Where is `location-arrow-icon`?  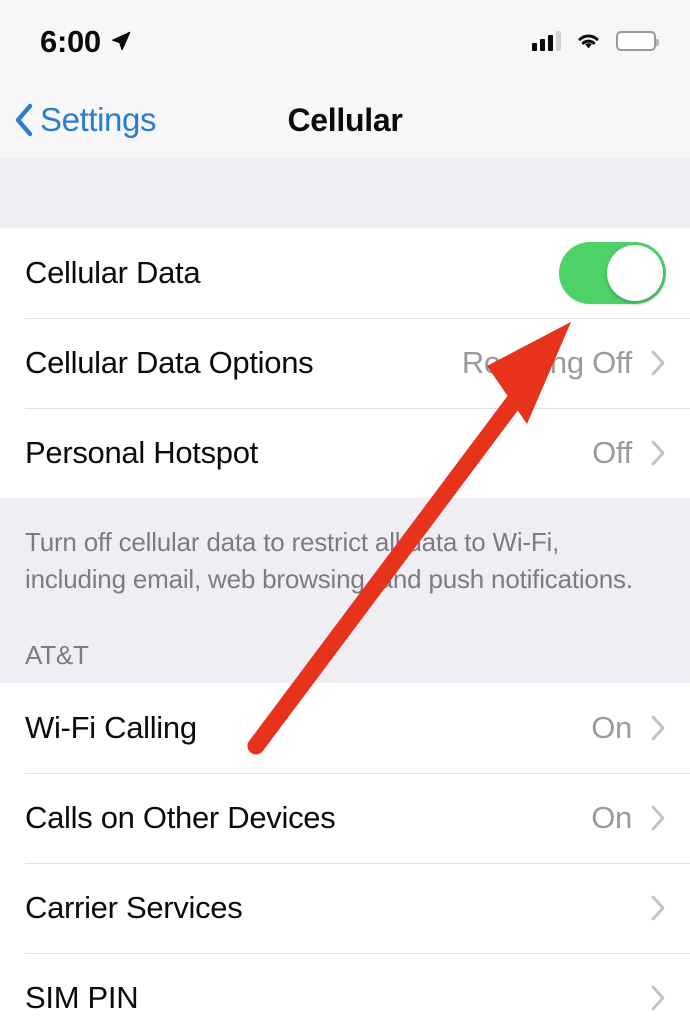 location-arrow-icon is located at coordinates (121, 41).